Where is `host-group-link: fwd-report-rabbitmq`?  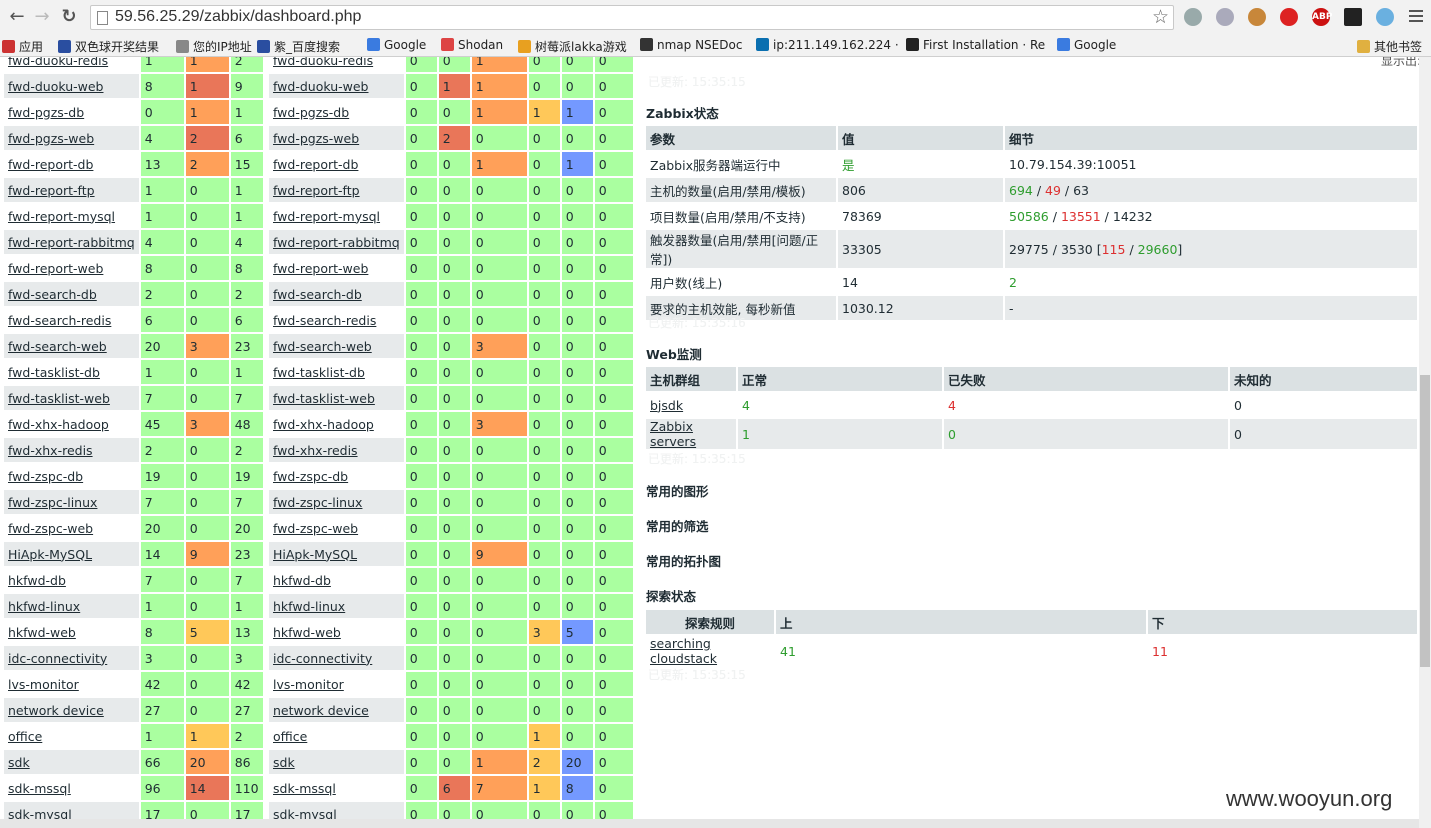
host-group-link: fwd-report-rabbitmq is located at coordinates (71, 242).